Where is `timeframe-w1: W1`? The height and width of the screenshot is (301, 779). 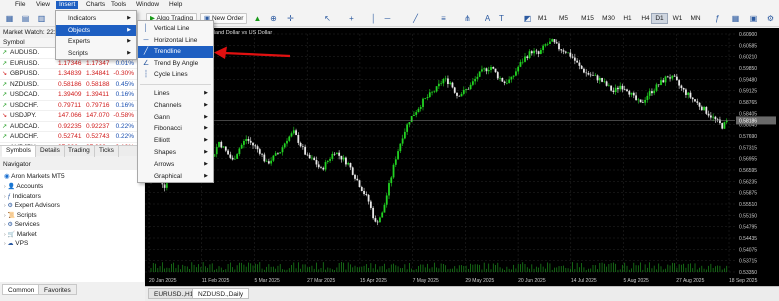
timeframe-w1: W1 is located at coordinates (677, 18).